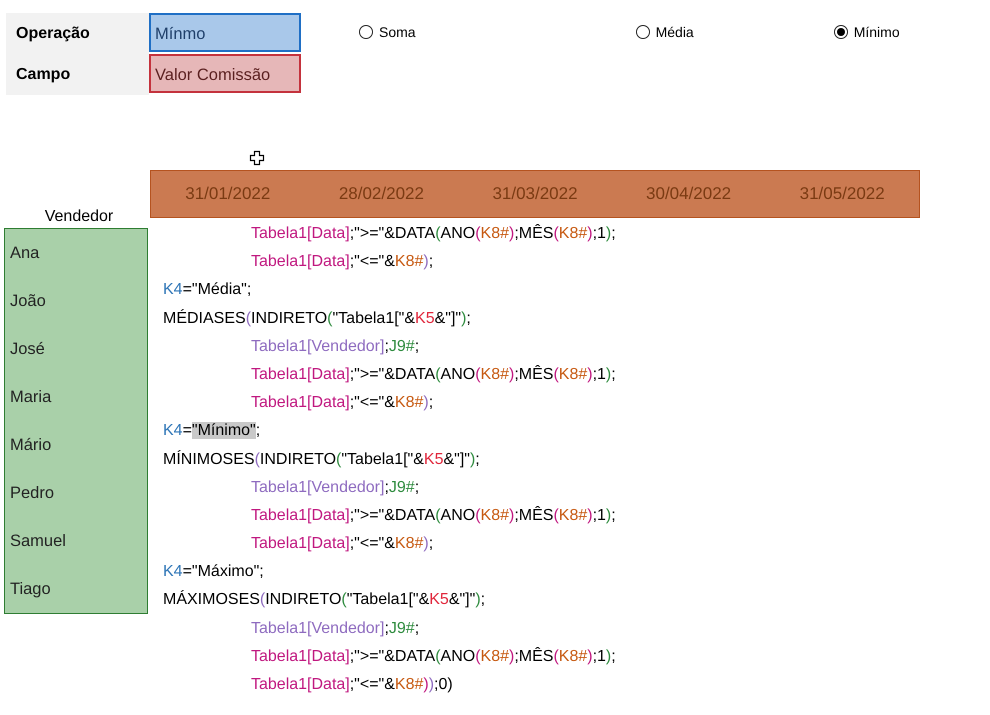 Image resolution: width=990 pixels, height=715 pixels. Describe the element at coordinates (76, 421) in the screenshot. I see `vendor-range: Ana João José Maria Mário Pedro Samuel Tiago` at that location.